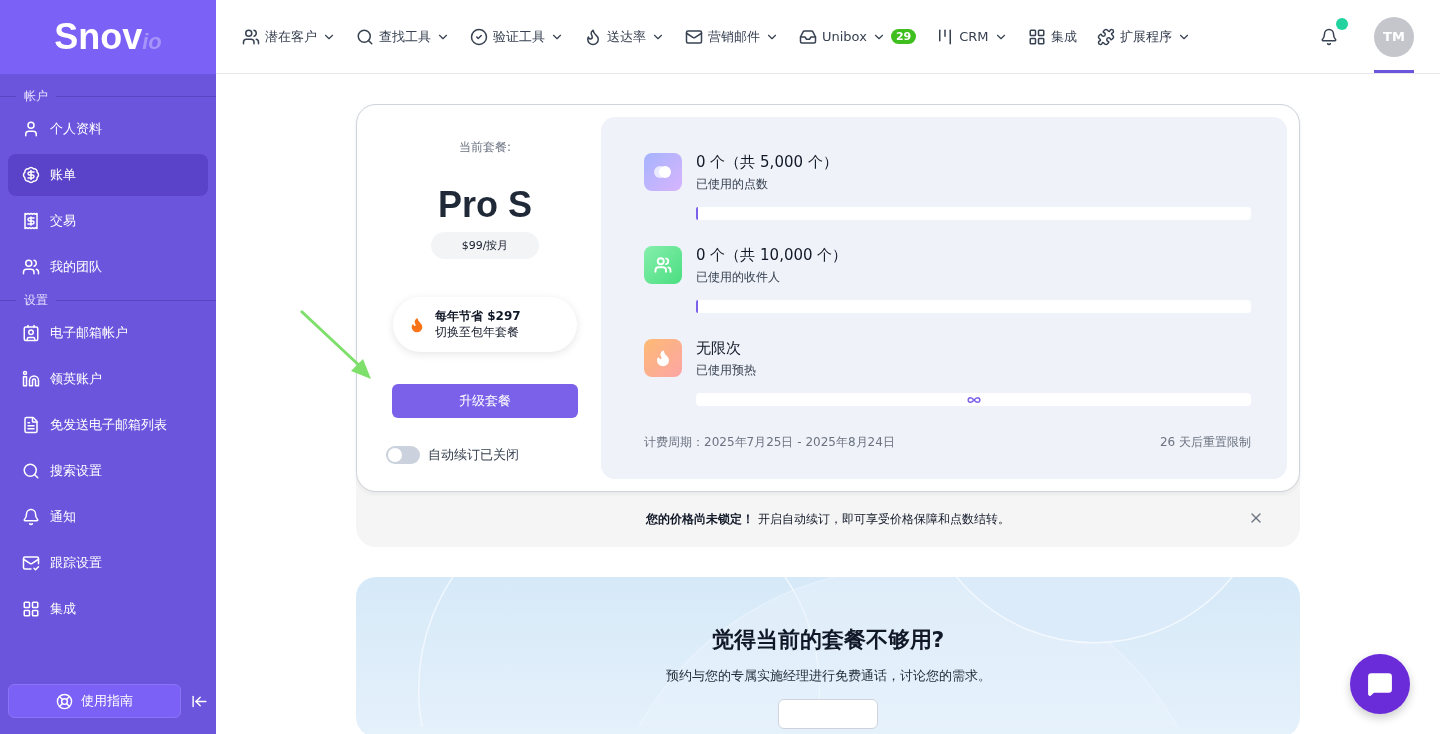 The height and width of the screenshot is (734, 1440). I want to click on section-title: 设置, so click(36, 300).